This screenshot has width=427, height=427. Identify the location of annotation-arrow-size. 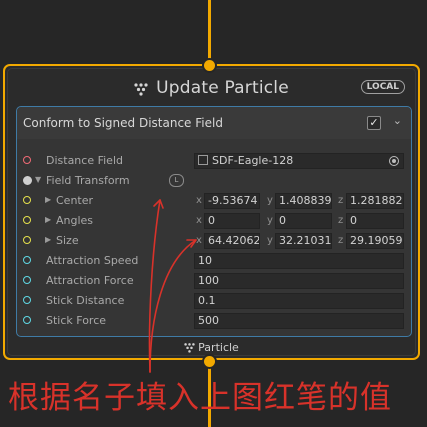
(173, 306).